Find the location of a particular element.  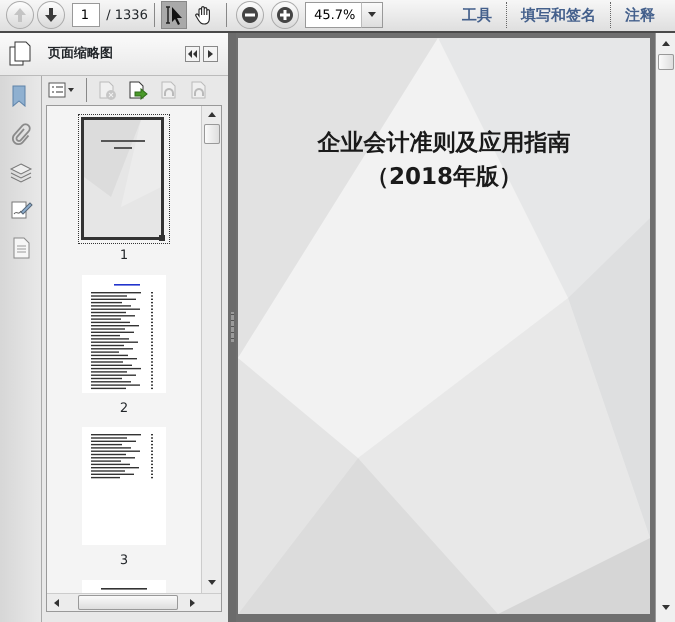

left-arrow-icon is located at coordinates (56, 602).